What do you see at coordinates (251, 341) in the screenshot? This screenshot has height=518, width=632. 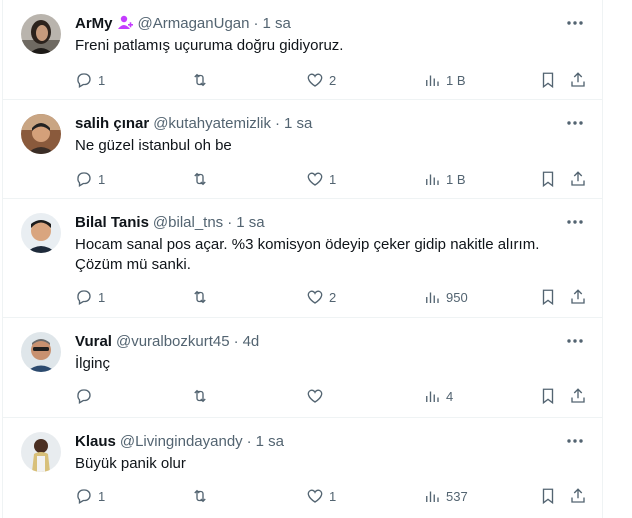 I see `timestamp: 4d` at bounding box center [251, 341].